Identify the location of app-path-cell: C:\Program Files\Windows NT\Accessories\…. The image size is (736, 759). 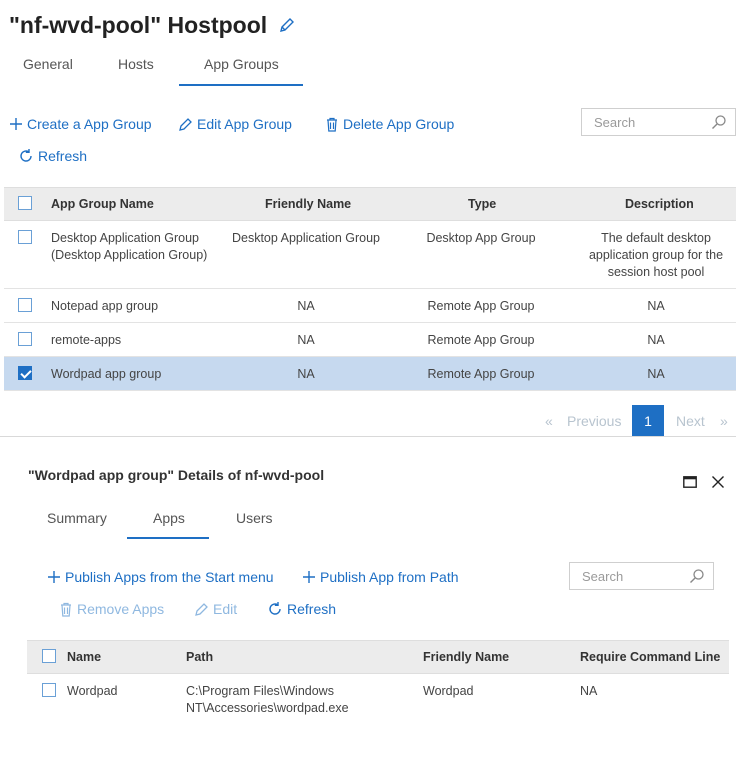
(296, 700).